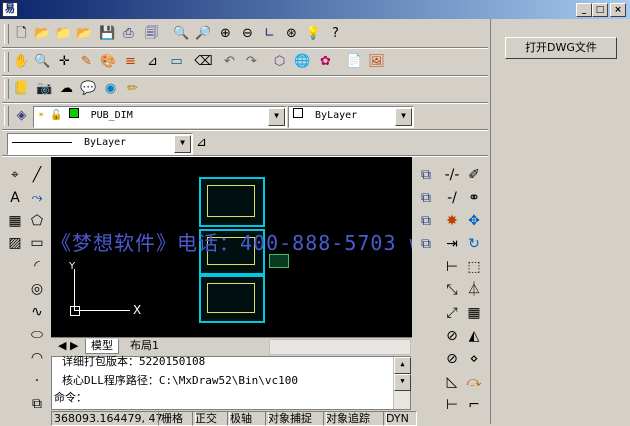 This screenshot has height=426, width=630. I want to click on fillet-icon: ◺, so click(452, 382).